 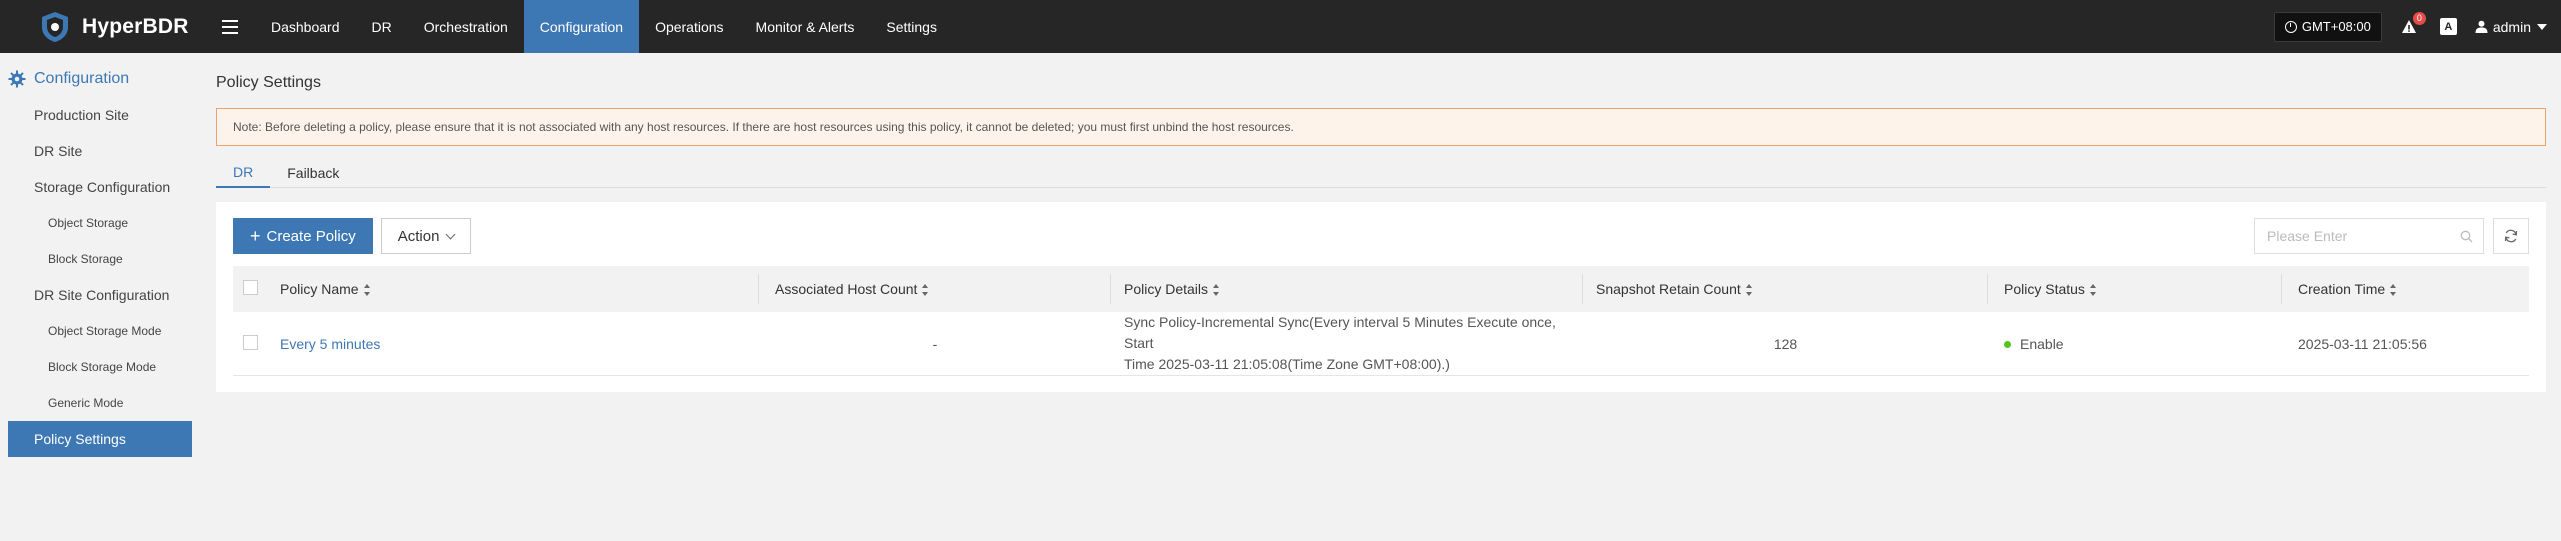 What do you see at coordinates (911, 26) in the screenshot?
I see `nav-settings: Settings` at bounding box center [911, 26].